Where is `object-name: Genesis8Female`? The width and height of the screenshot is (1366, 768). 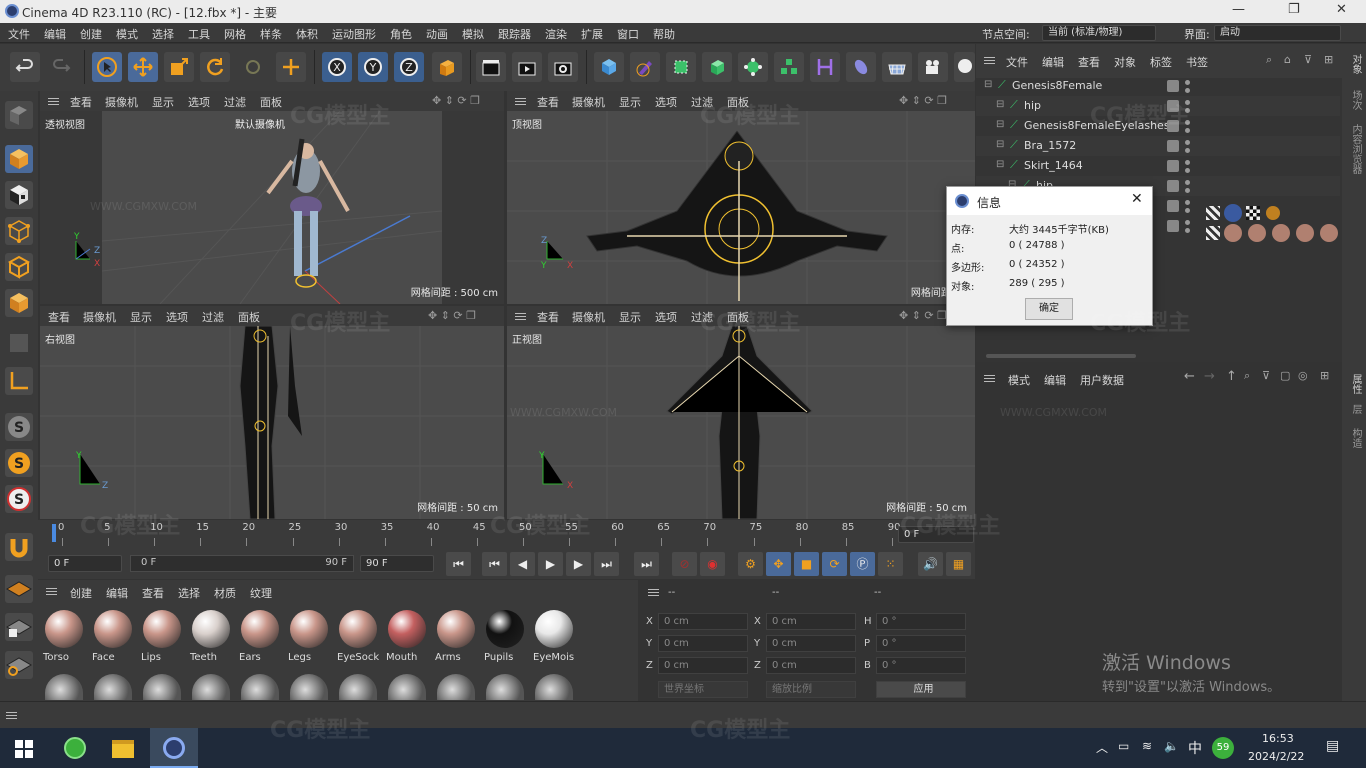
object-name: Genesis8Female is located at coordinates (1057, 85).